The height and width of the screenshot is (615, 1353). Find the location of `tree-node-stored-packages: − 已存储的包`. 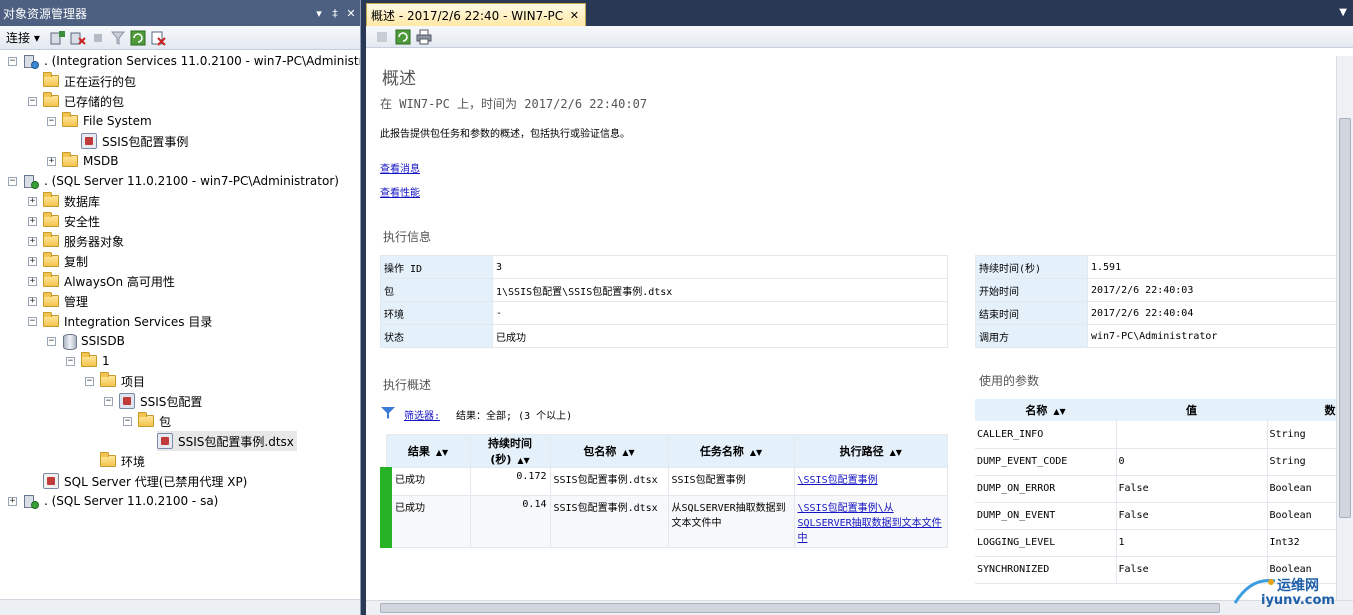

tree-node-stored-packages: − 已存储的包 is located at coordinates (76, 101).